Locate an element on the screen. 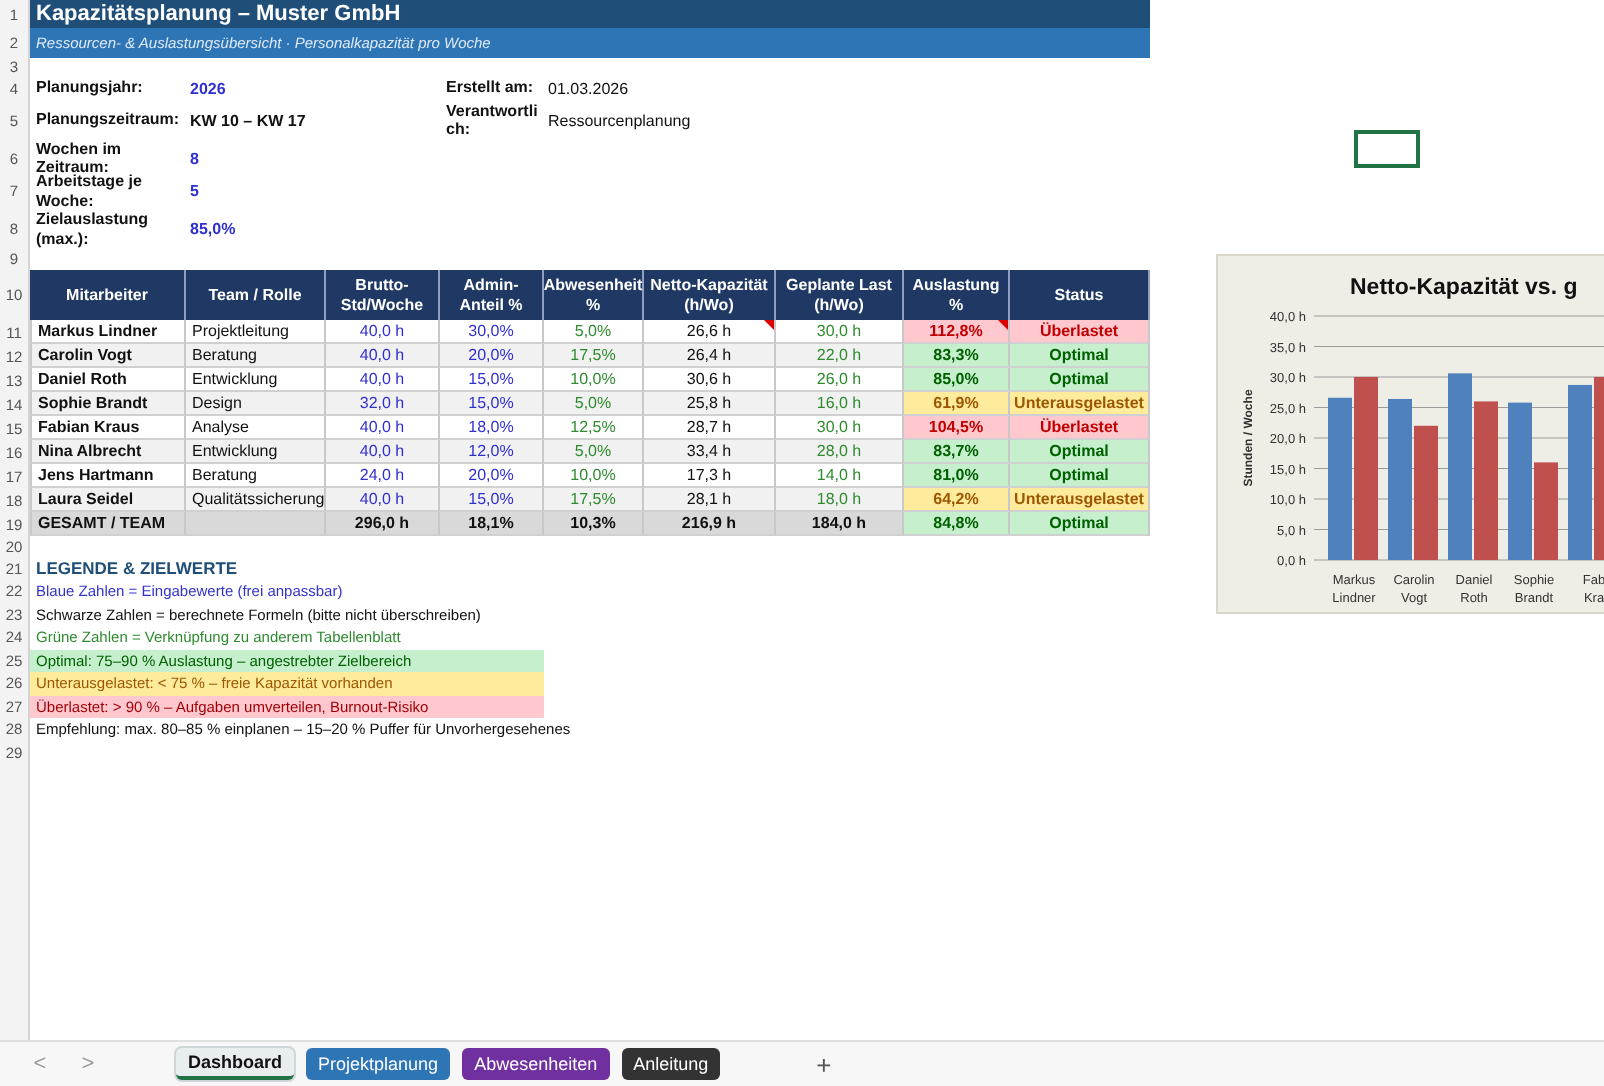 Image resolution: width=1604 pixels, height=1086 pixels. table-cell: 12,0% is located at coordinates (492, 452).